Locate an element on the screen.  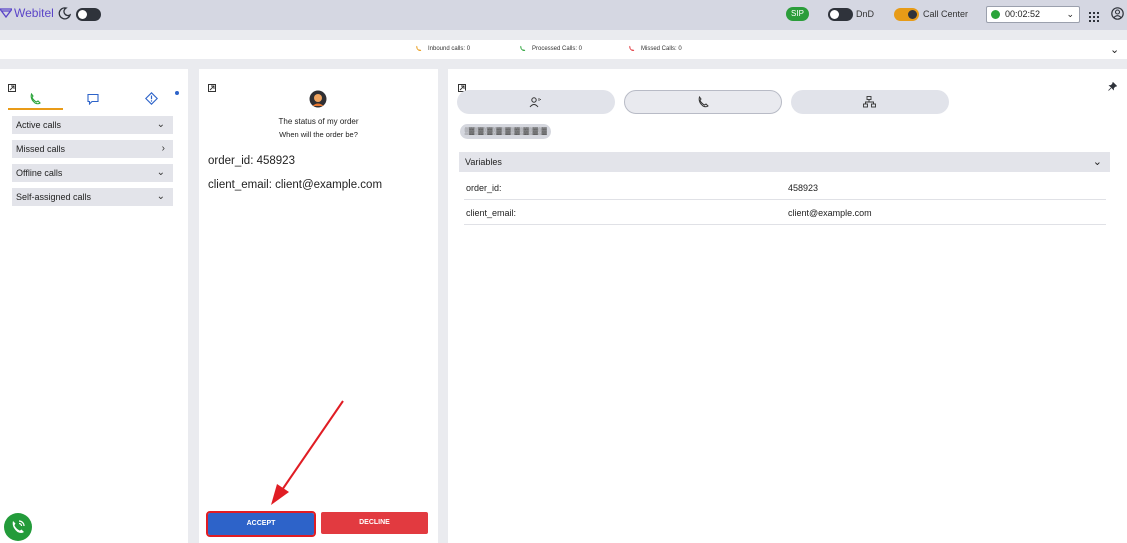
webitel-logo: Webitel is located at coordinates (27, 13).